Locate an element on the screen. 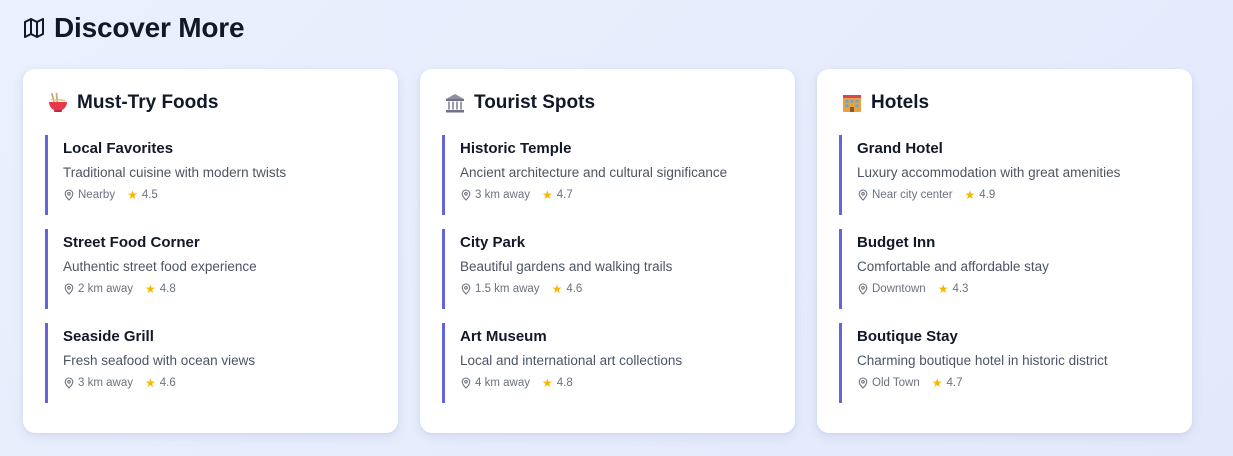 This screenshot has width=1233, height=456. item-name: Street Food Corner is located at coordinates (131, 242).